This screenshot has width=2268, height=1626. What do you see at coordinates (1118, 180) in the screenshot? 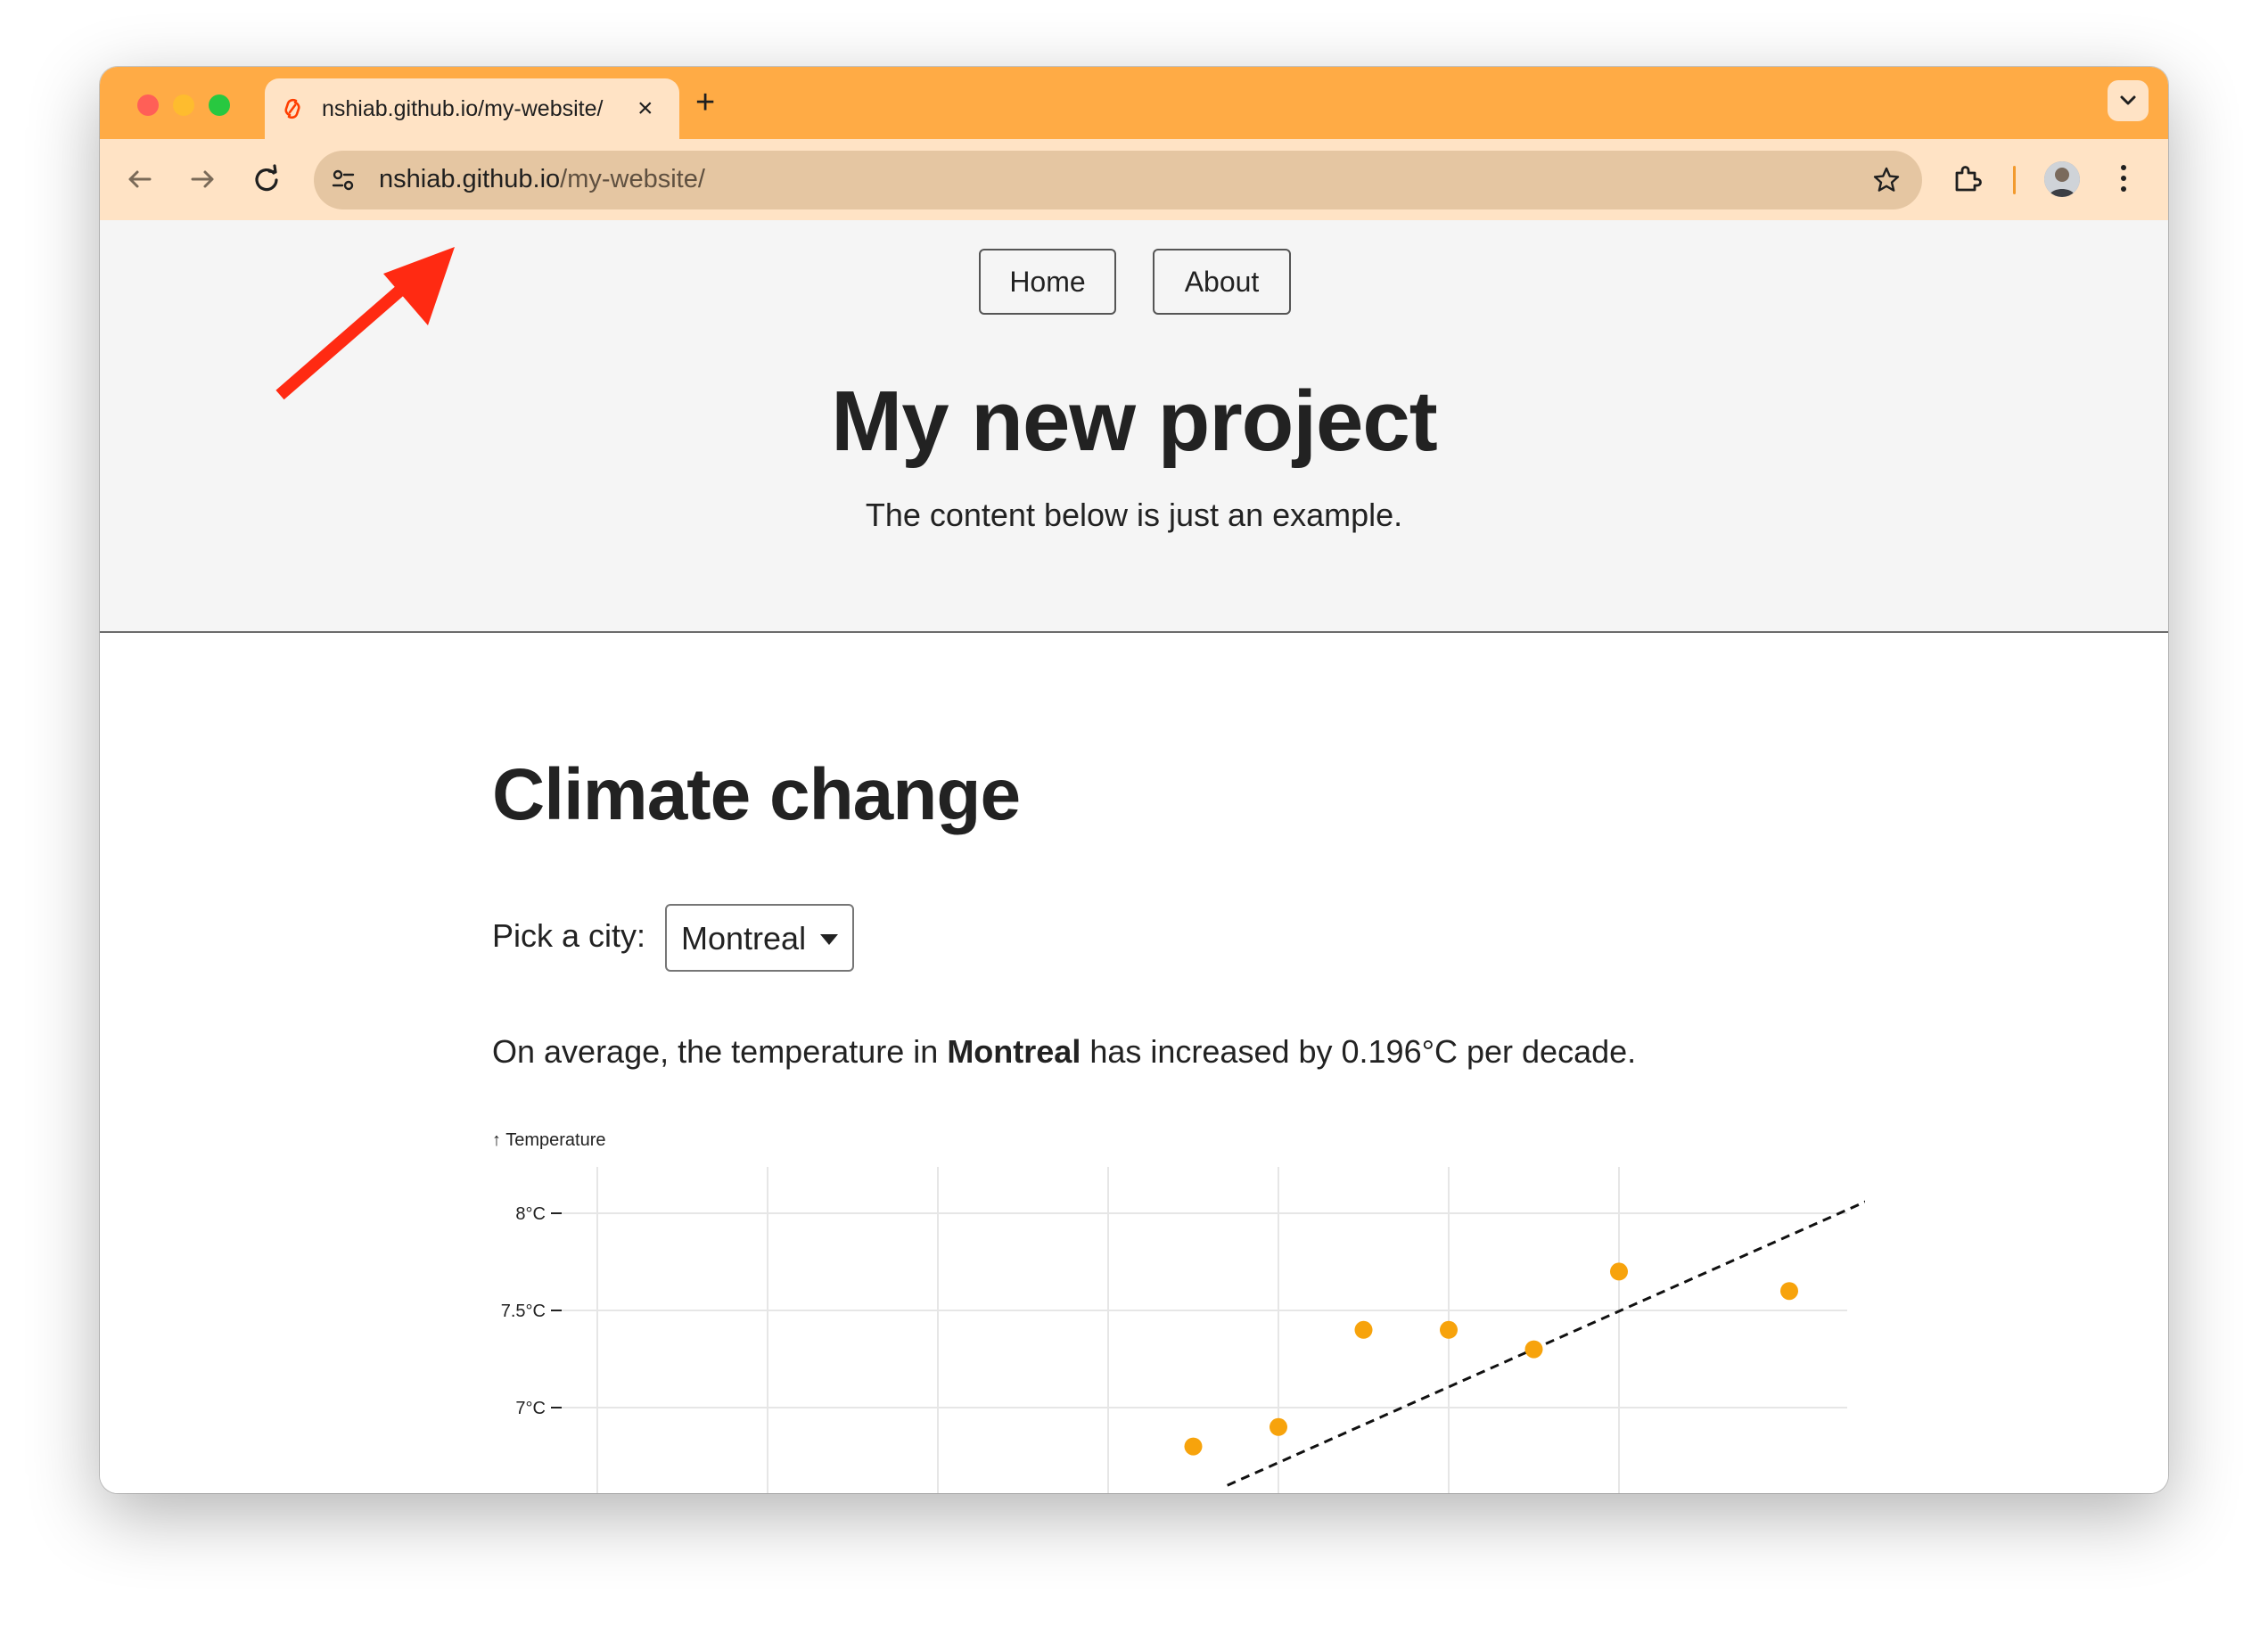
I see `address-bar: nshiab.github.io/my-website/` at bounding box center [1118, 180].